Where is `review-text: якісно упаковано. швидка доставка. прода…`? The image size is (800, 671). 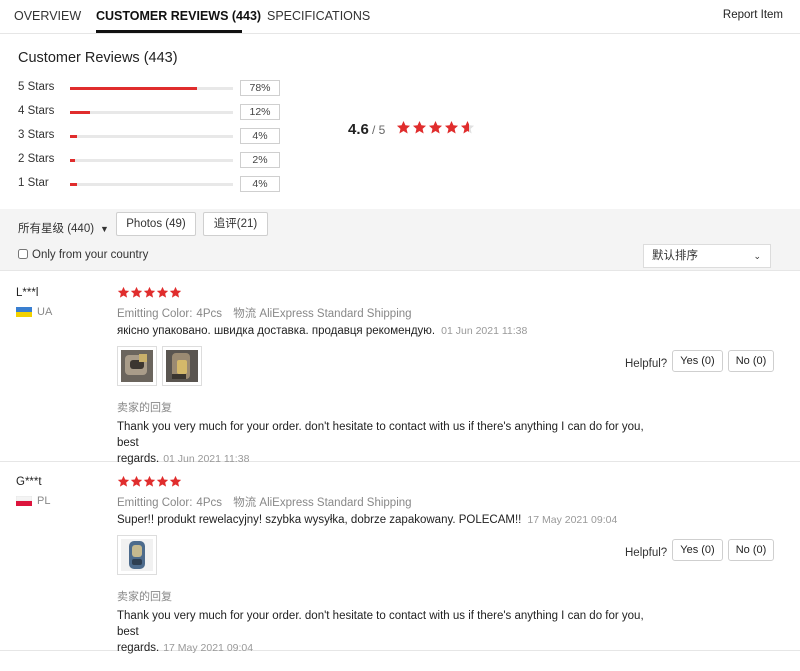
review-text: якісно упаковано. швидка доставка. прода… is located at coordinates (276, 331).